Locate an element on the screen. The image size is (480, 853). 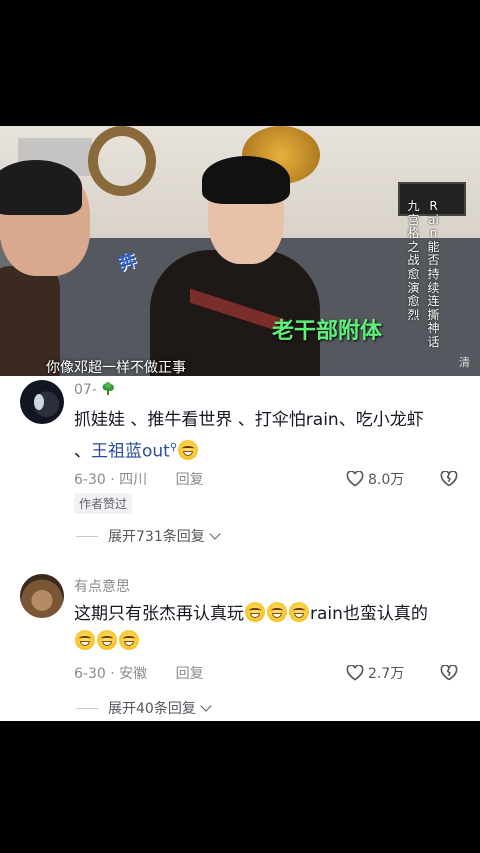
person-left is located at coordinates (55, 268).